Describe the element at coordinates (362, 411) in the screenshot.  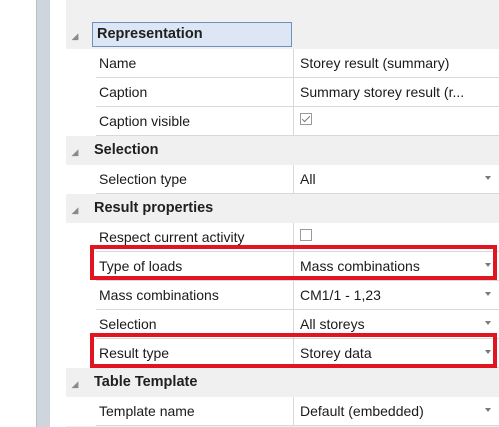
I see `dropdown-value: Default (embedded)` at that location.